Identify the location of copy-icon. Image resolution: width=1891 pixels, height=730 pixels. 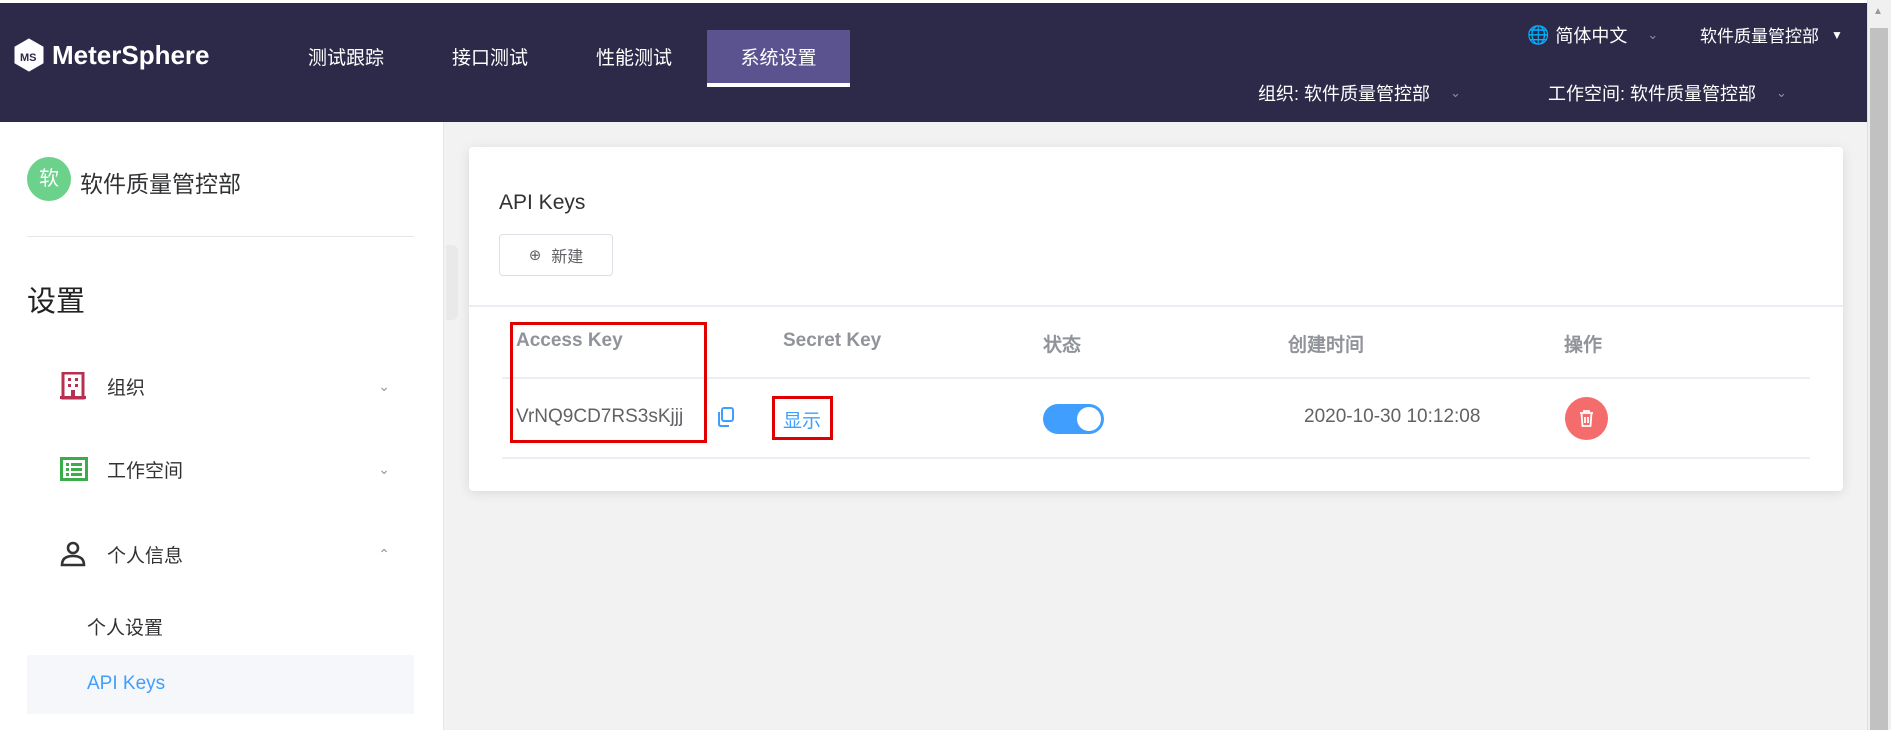
(726, 417).